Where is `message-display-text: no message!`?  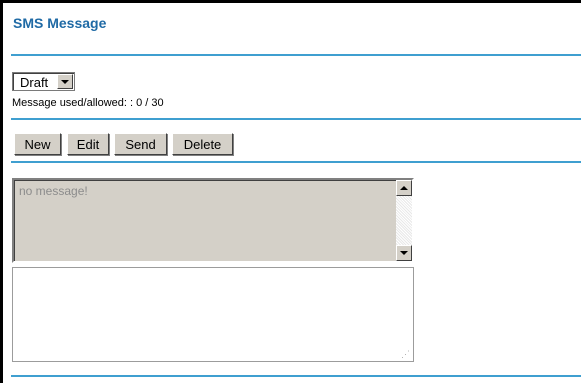
message-display-text: no message! is located at coordinates (53, 191).